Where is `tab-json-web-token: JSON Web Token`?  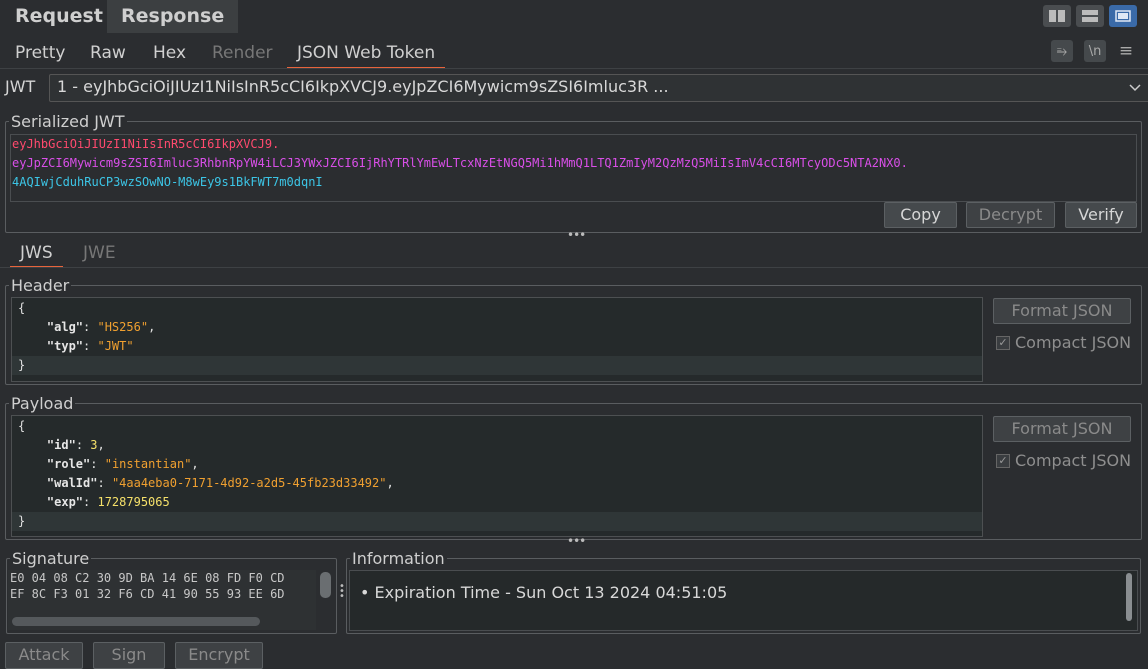
tab-json-web-token: JSON Web Token is located at coordinates (366, 53).